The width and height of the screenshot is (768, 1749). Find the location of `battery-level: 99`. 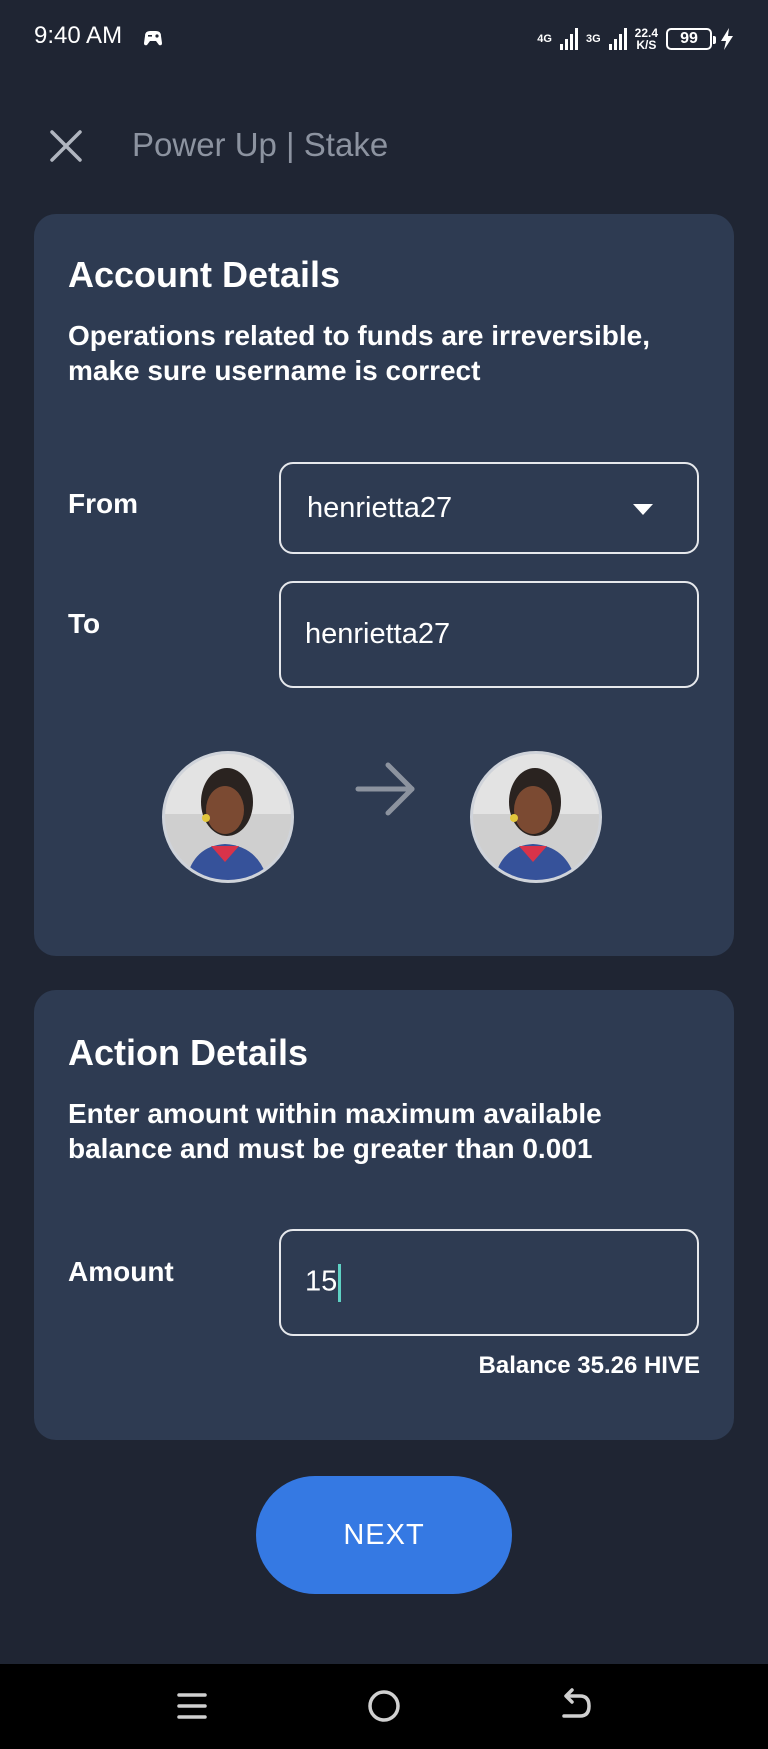

battery-level: 99 is located at coordinates (689, 38).